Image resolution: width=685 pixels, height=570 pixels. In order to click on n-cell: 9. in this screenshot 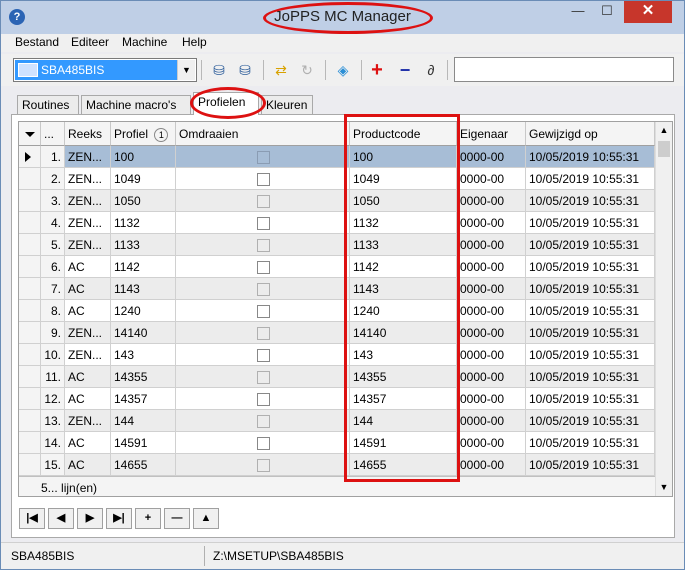, I will do `click(53, 333)`.